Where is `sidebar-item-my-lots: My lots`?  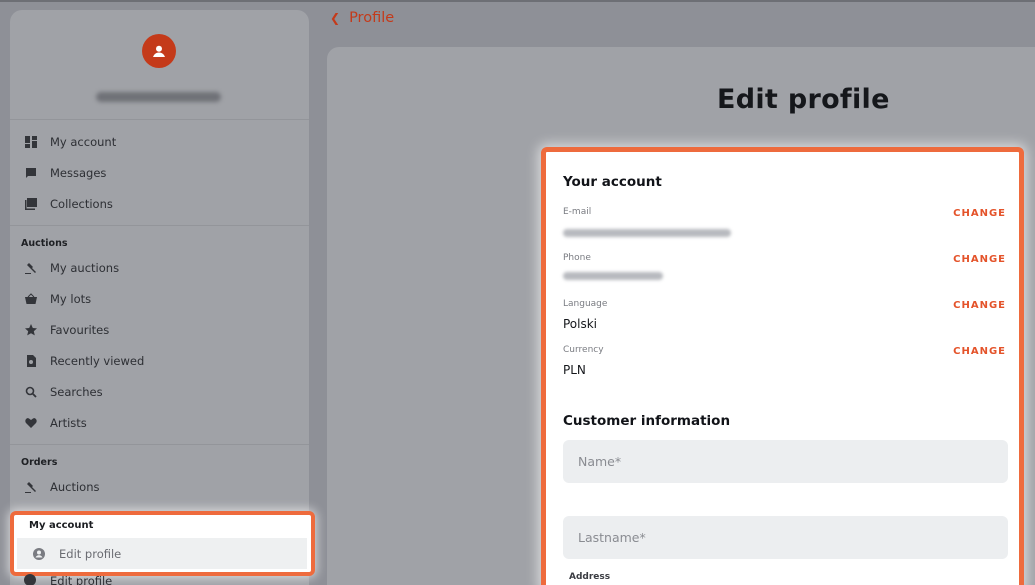 sidebar-item-my-lots: My lots is located at coordinates (159, 298).